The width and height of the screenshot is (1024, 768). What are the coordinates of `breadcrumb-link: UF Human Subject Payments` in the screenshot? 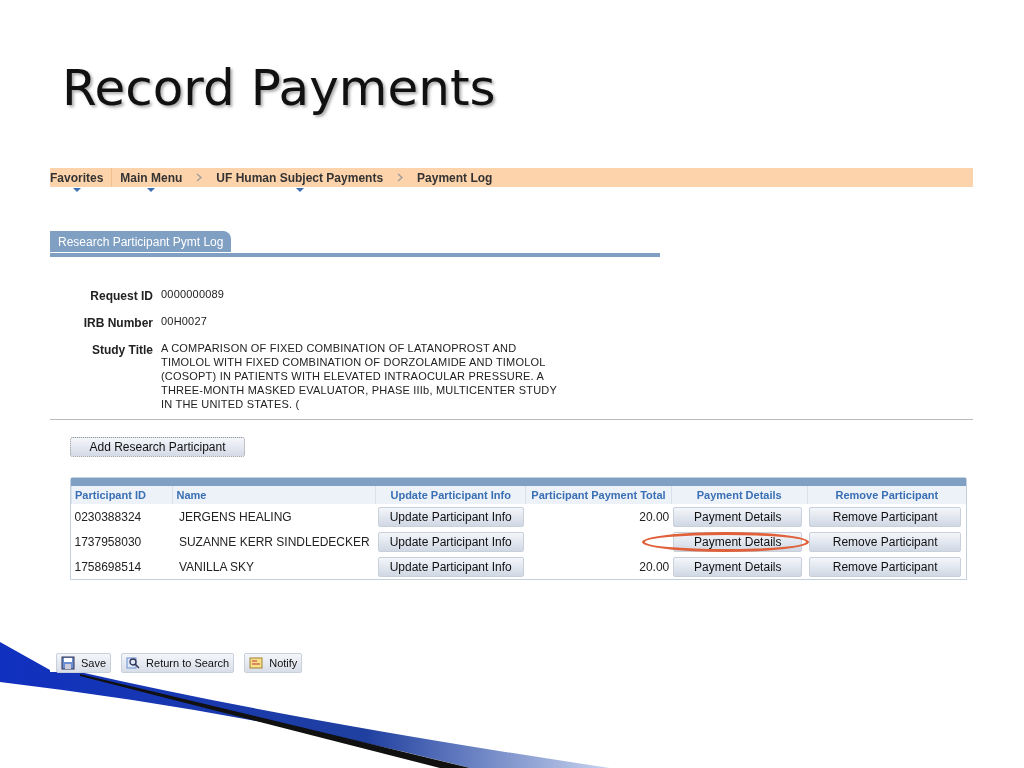 It's located at (300, 177).